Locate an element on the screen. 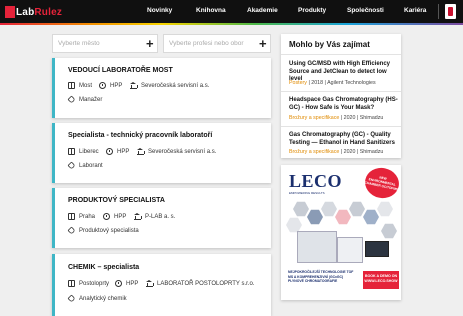 This screenshot has height=316, width=463. leco-logo: LECO is located at coordinates (316, 181).